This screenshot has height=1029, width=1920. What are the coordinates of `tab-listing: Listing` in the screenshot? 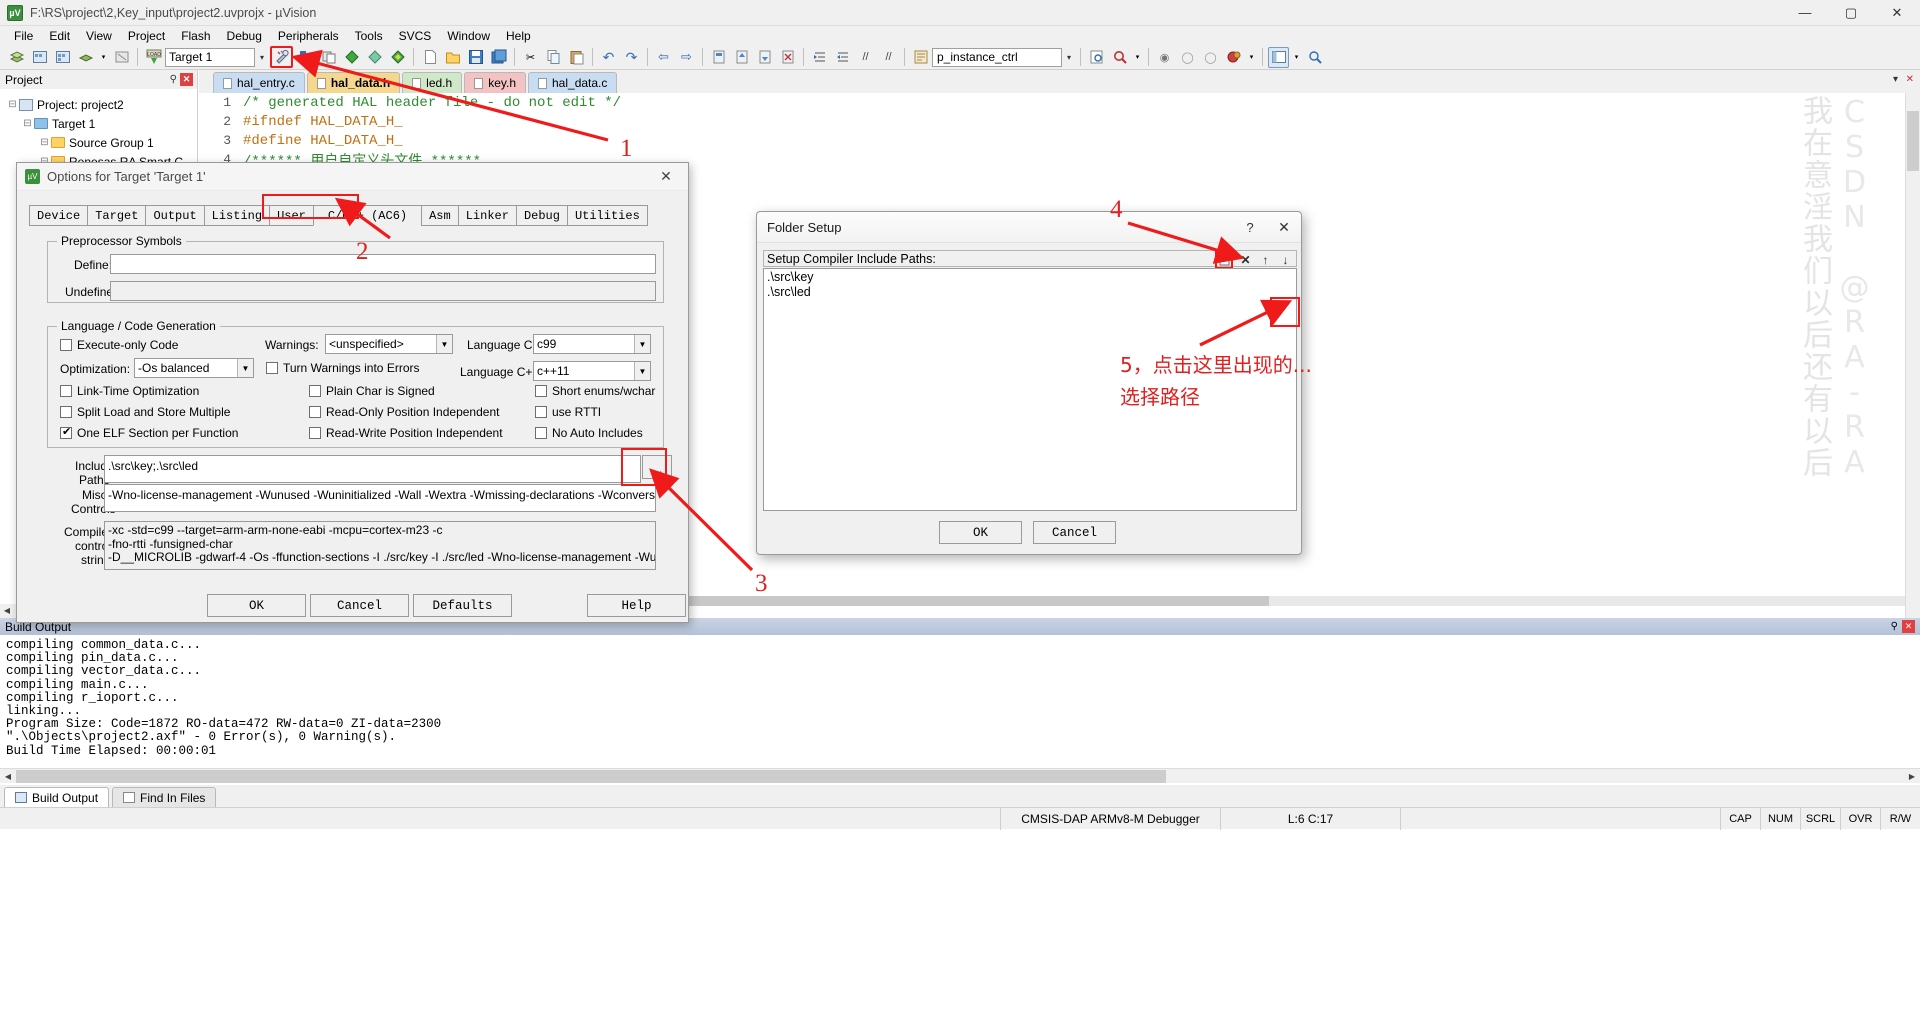 It's located at (237, 215).